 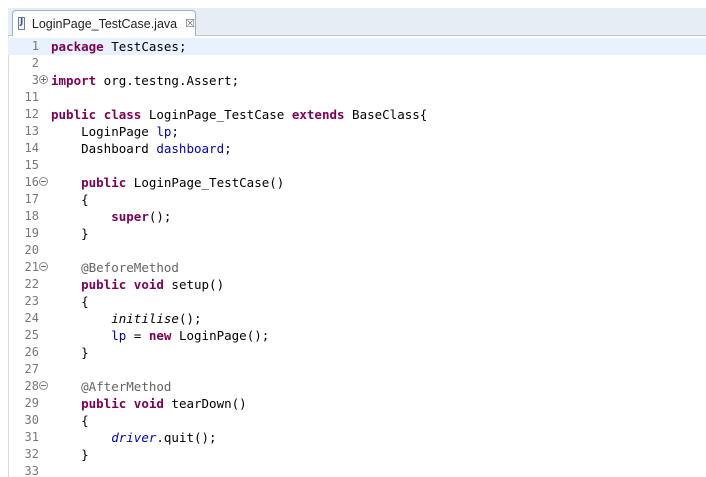 What do you see at coordinates (357, 454) in the screenshot?
I see `code-line: 32 }` at bounding box center [357, 454].